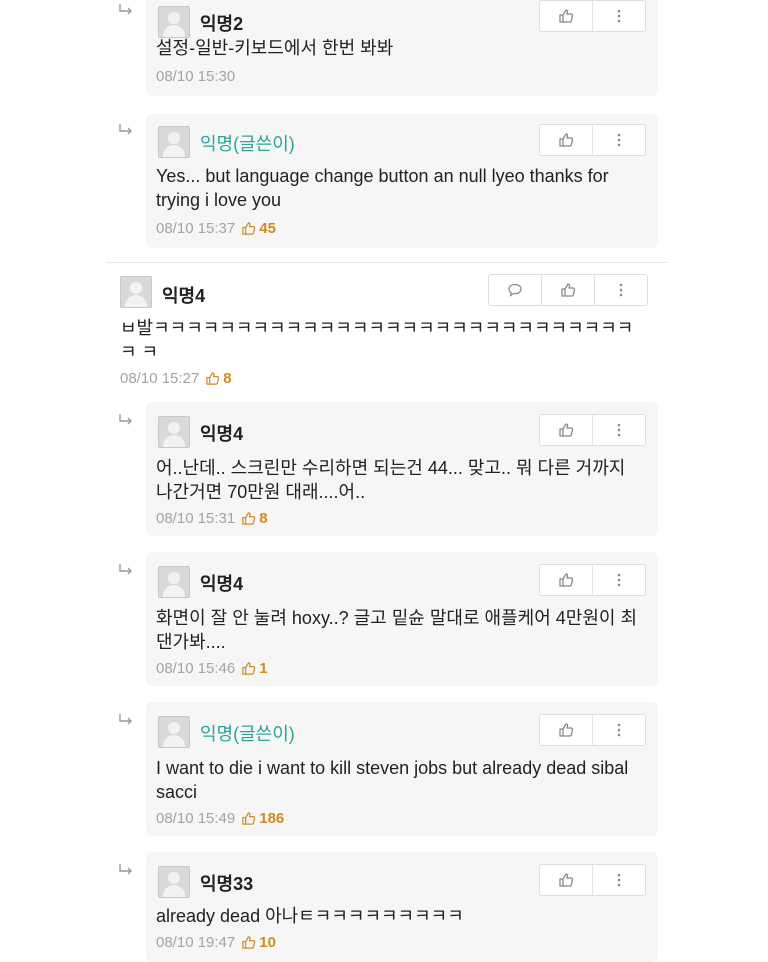  Describe the element at coordinates (196, 942) in the screenshot. I see `comment-time: 08/10 19:47` at that location.